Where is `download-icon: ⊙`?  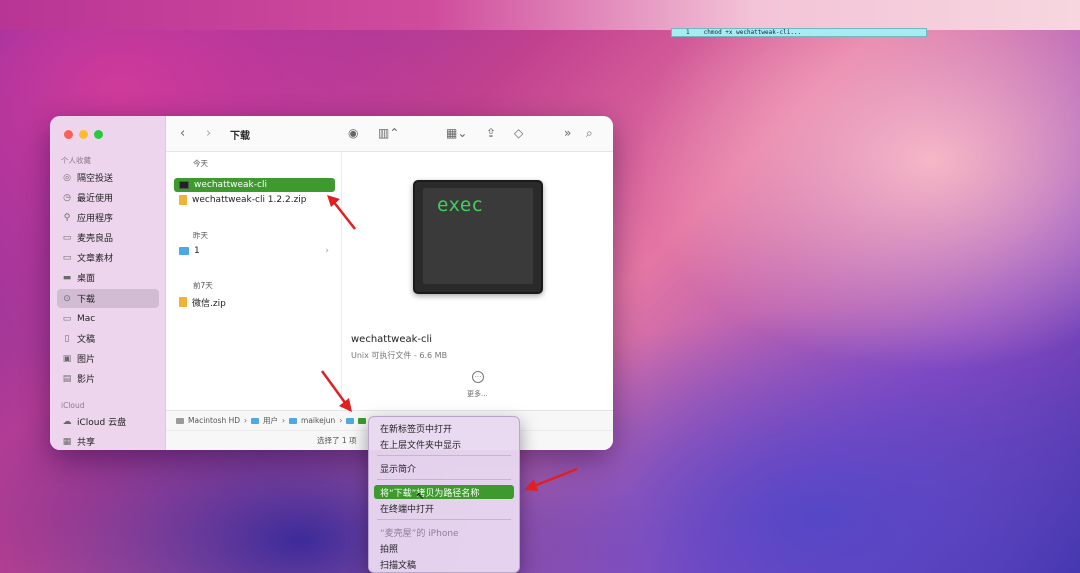 download-icon: ⊙ is located at coordinates (67, 298).